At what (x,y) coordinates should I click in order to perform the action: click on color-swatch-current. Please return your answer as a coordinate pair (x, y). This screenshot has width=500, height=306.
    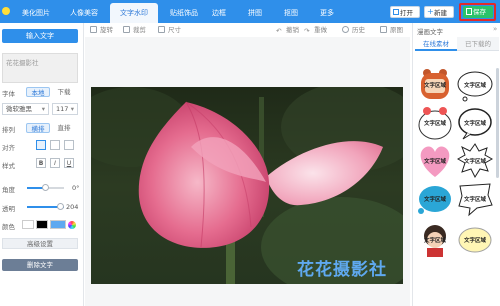
    Looking at the image, I should click on (58, 224).